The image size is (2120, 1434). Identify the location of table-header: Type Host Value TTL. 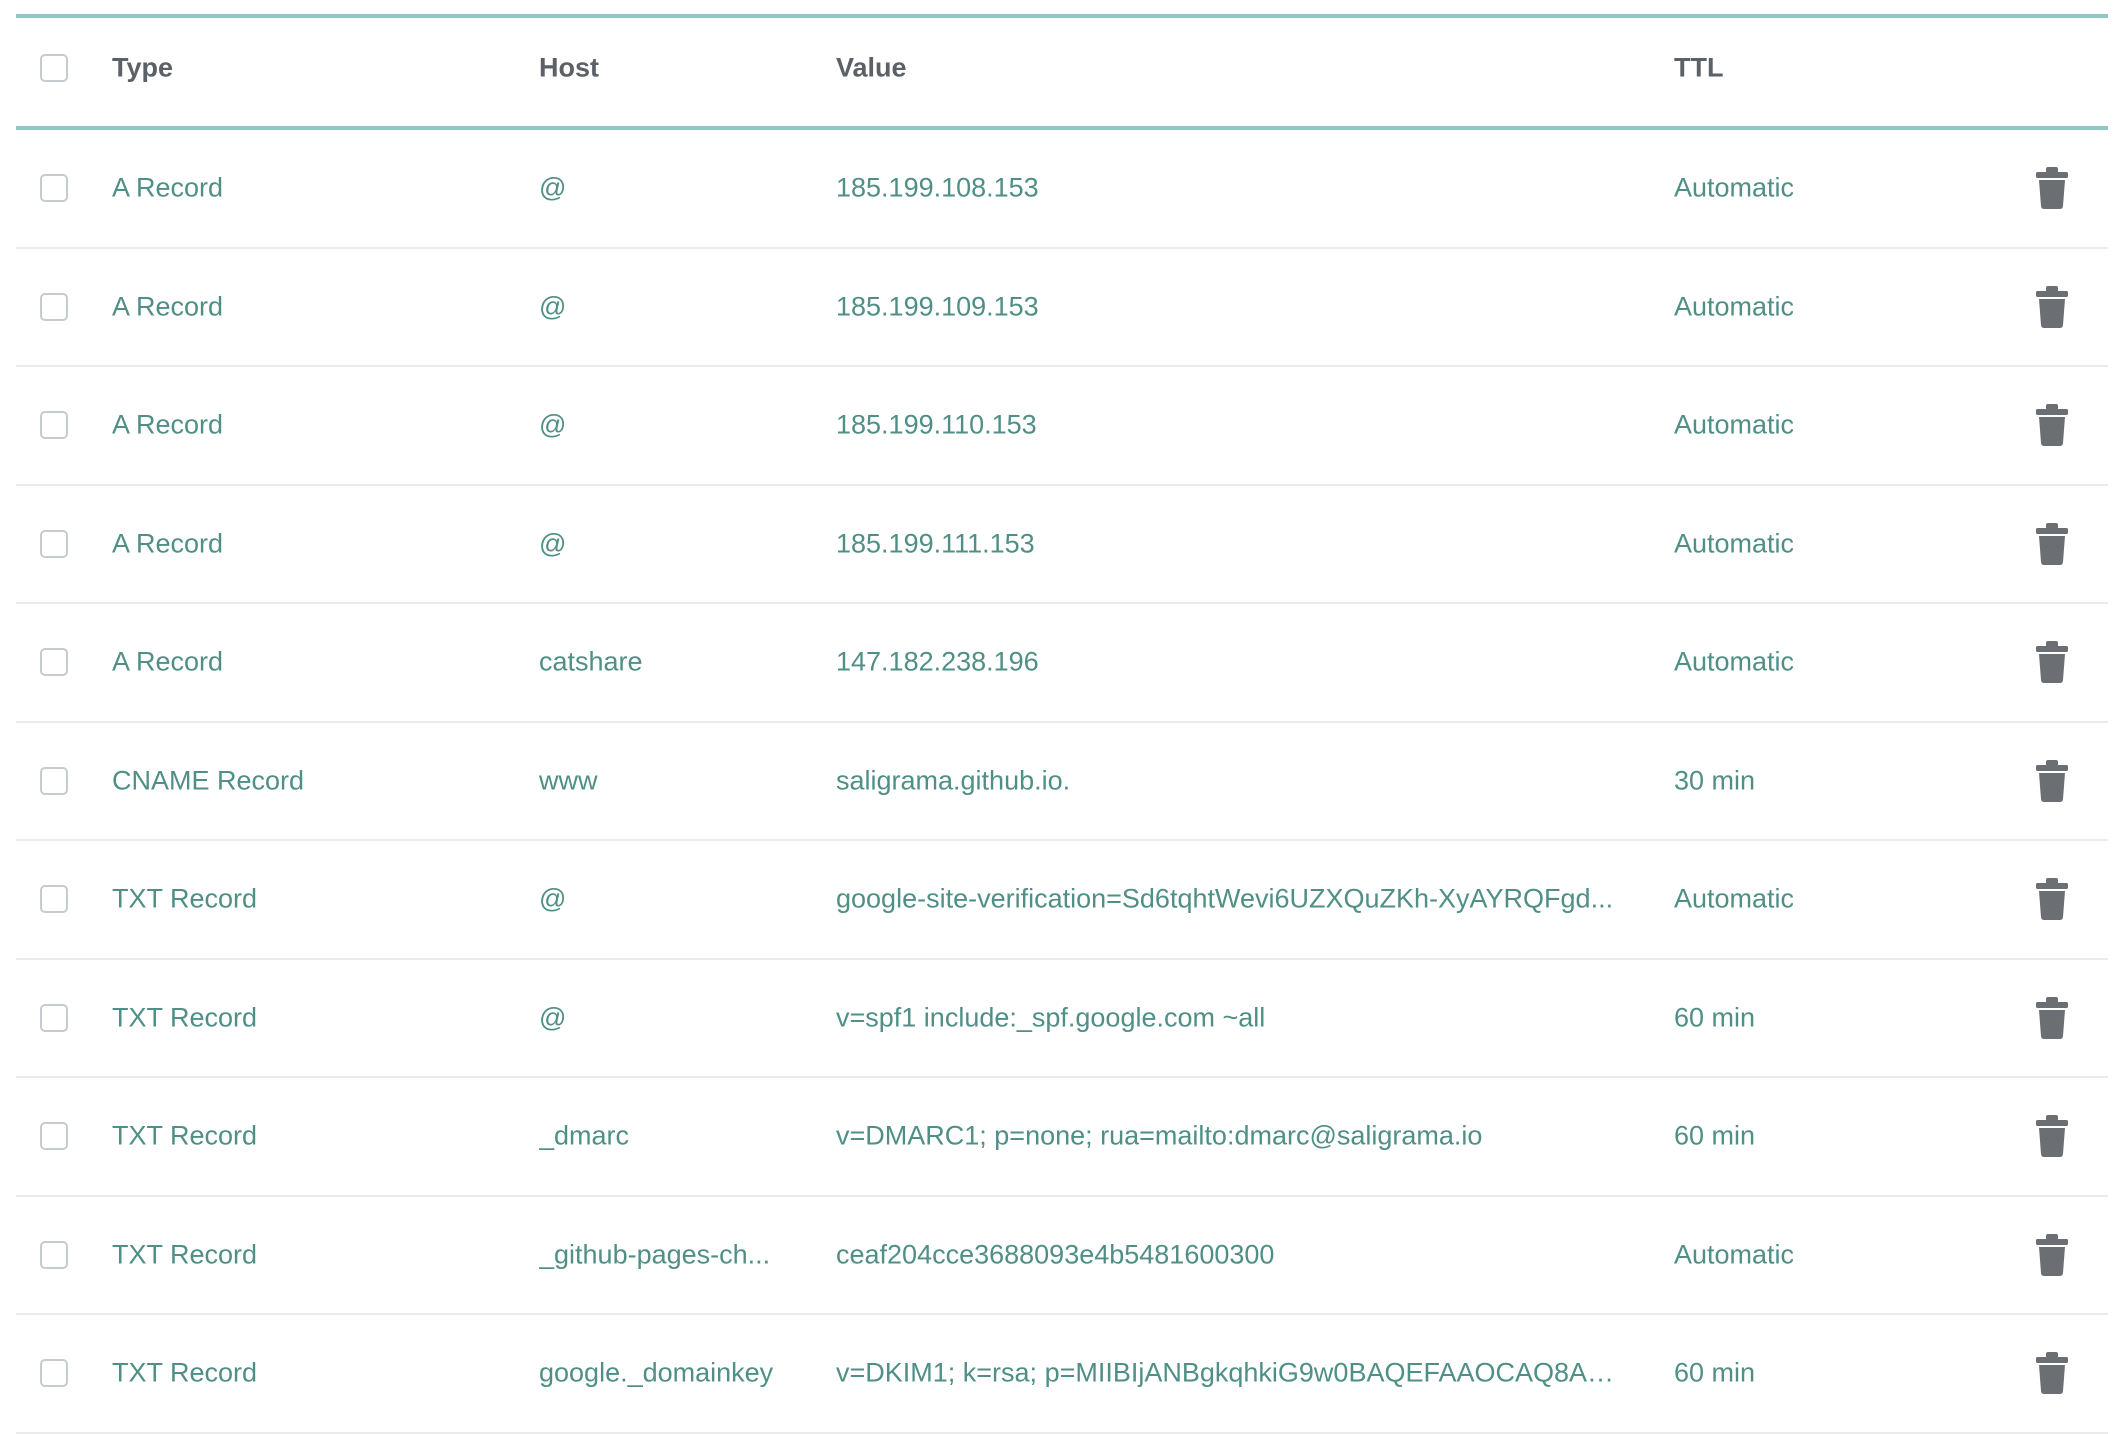
(1062, 74).